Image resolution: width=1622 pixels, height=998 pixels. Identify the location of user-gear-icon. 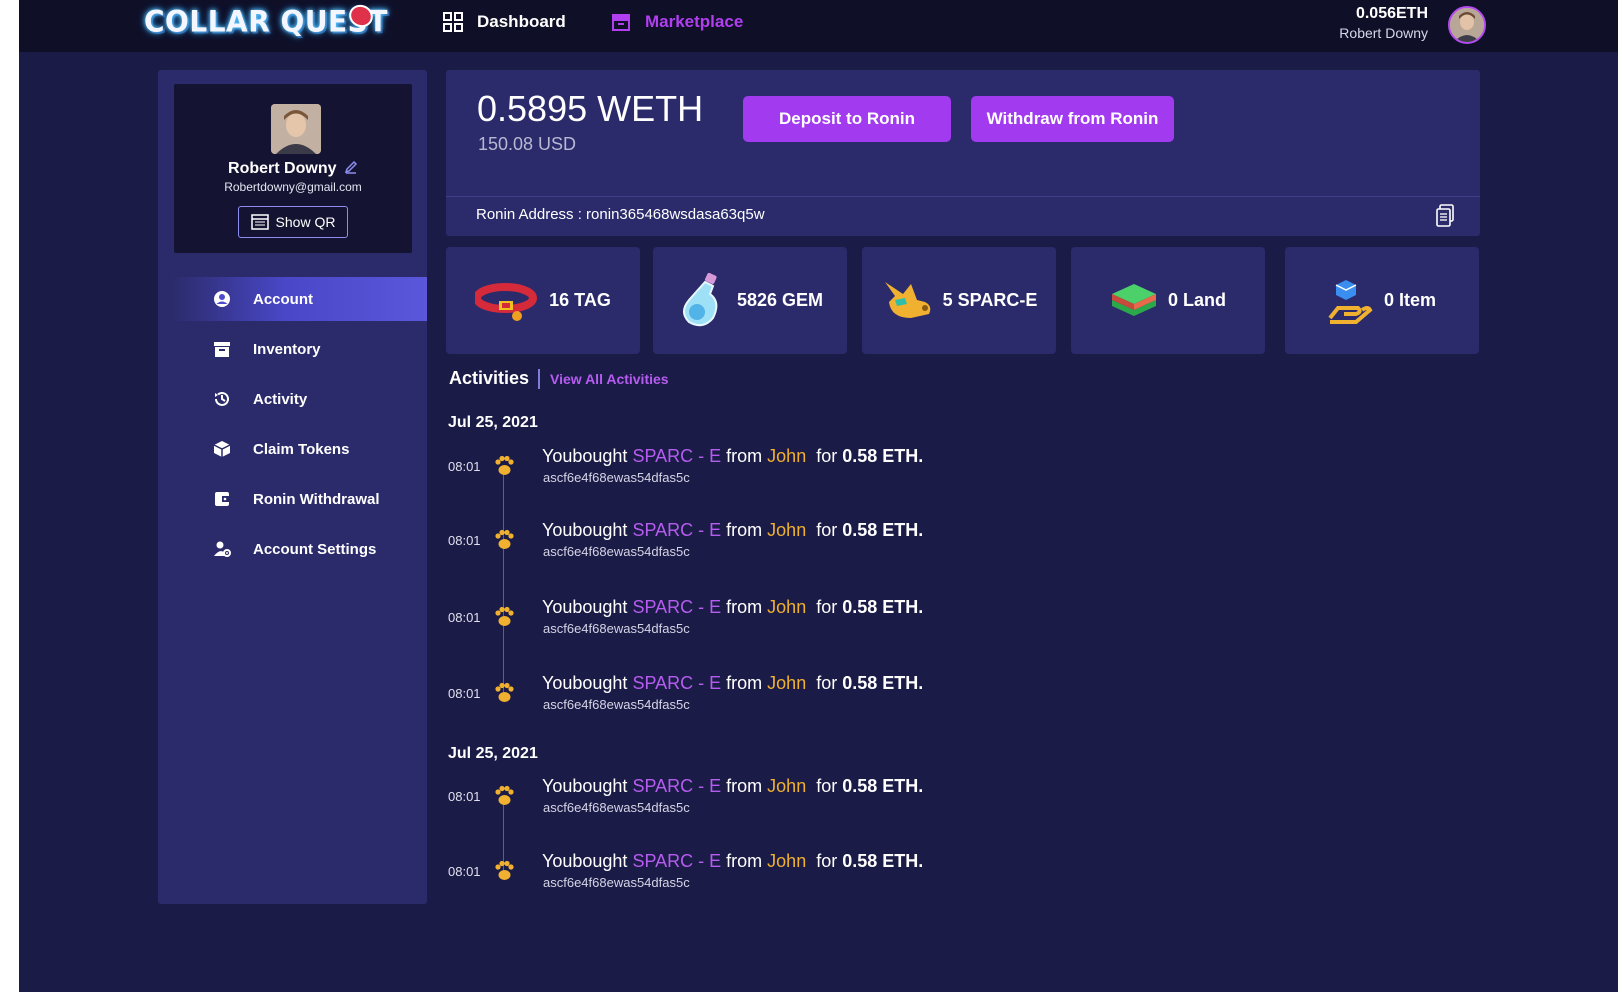
(222, 549).